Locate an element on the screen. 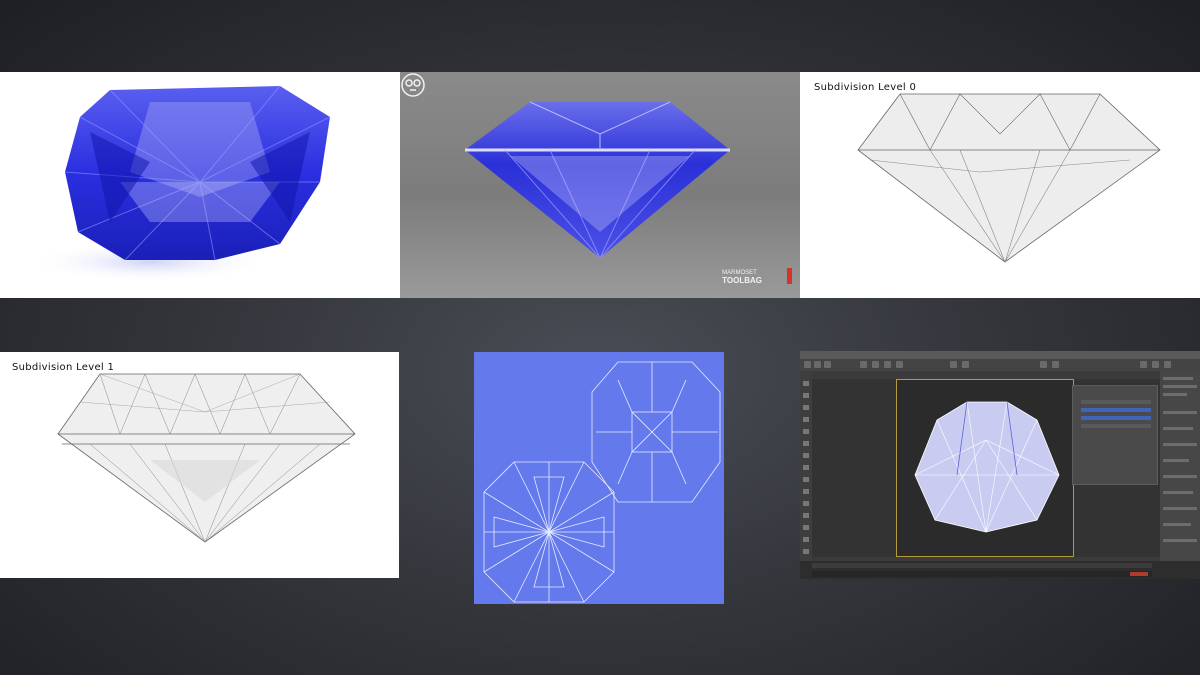  sapphire-render-marmoset: MARMOSET TOOLBAG is located at coordinates (600, 185).